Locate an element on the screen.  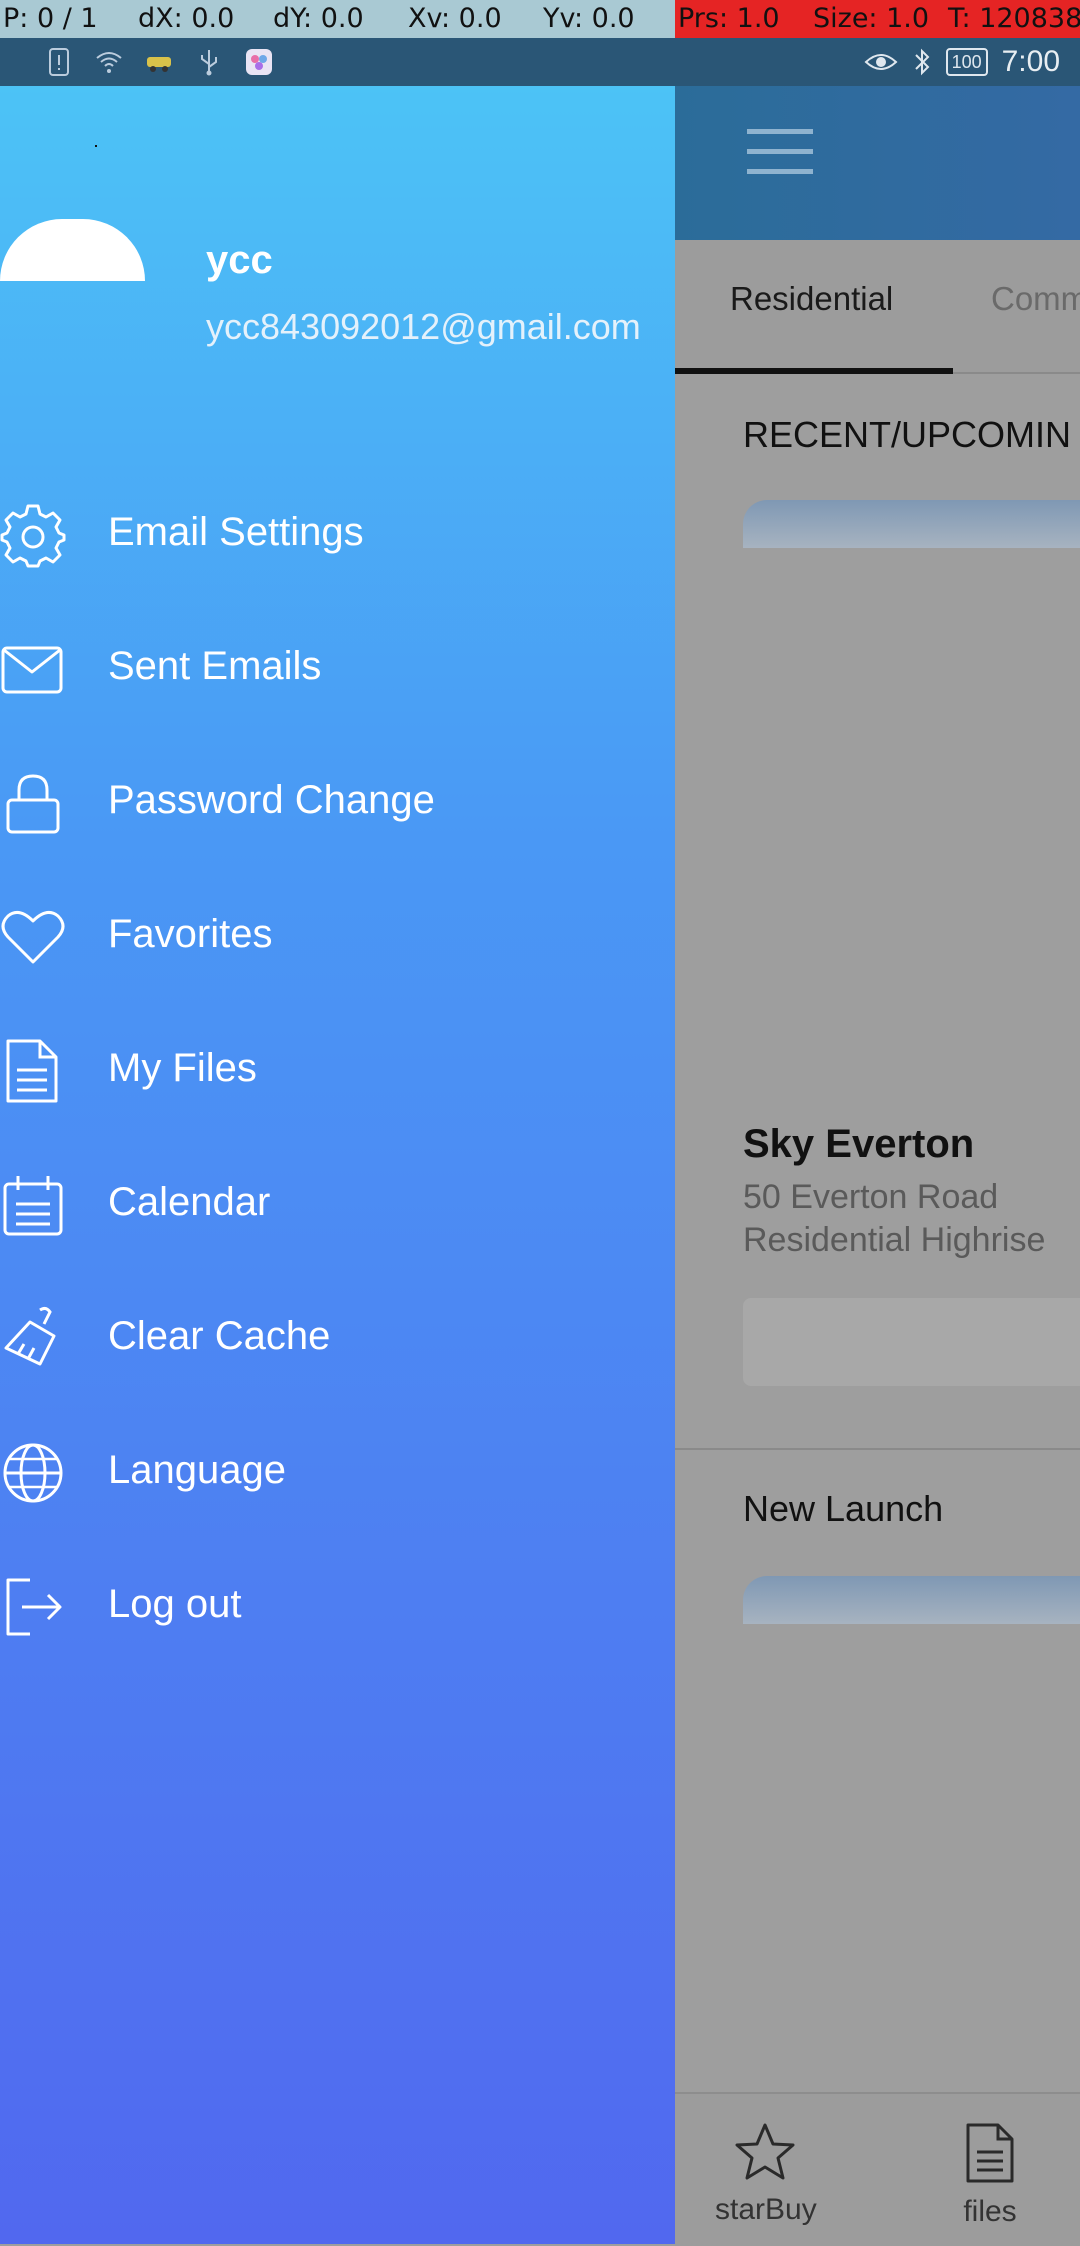
menu-label-my-files: My Files is located at coordinates (182, 1068).